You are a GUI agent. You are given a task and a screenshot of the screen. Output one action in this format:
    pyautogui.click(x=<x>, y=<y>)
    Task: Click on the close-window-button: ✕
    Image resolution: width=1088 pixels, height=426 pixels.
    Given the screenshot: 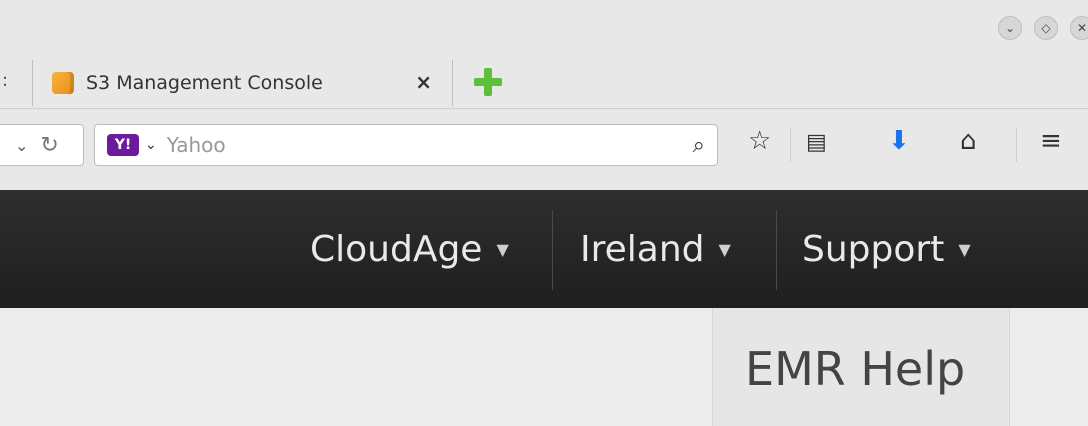 What is the action you would take?
    pyautogui.click(x=1079, y=28)
    